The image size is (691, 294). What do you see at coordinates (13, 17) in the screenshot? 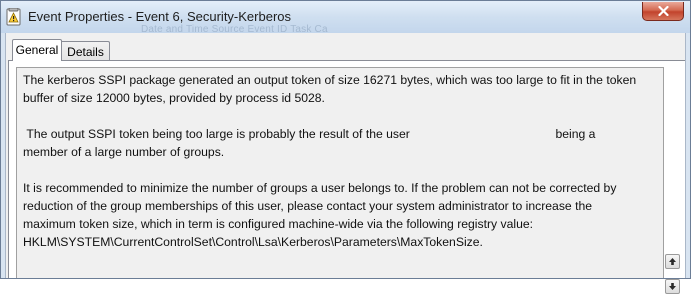
I see `event-viewer-icon` at bounding box center [13, 17].